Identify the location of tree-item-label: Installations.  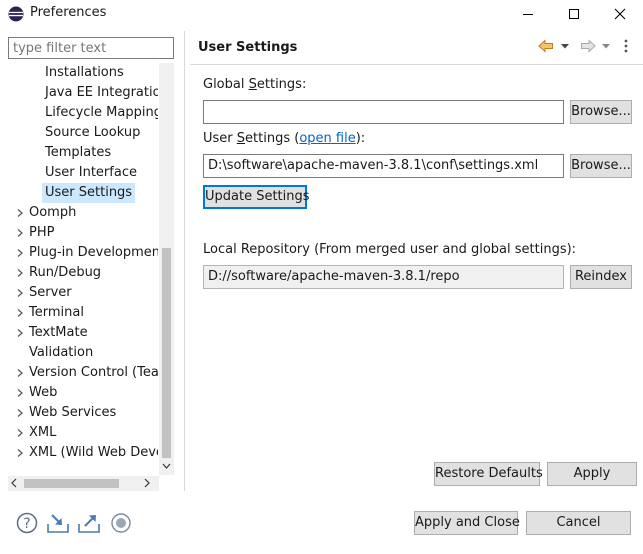
(84, 72).